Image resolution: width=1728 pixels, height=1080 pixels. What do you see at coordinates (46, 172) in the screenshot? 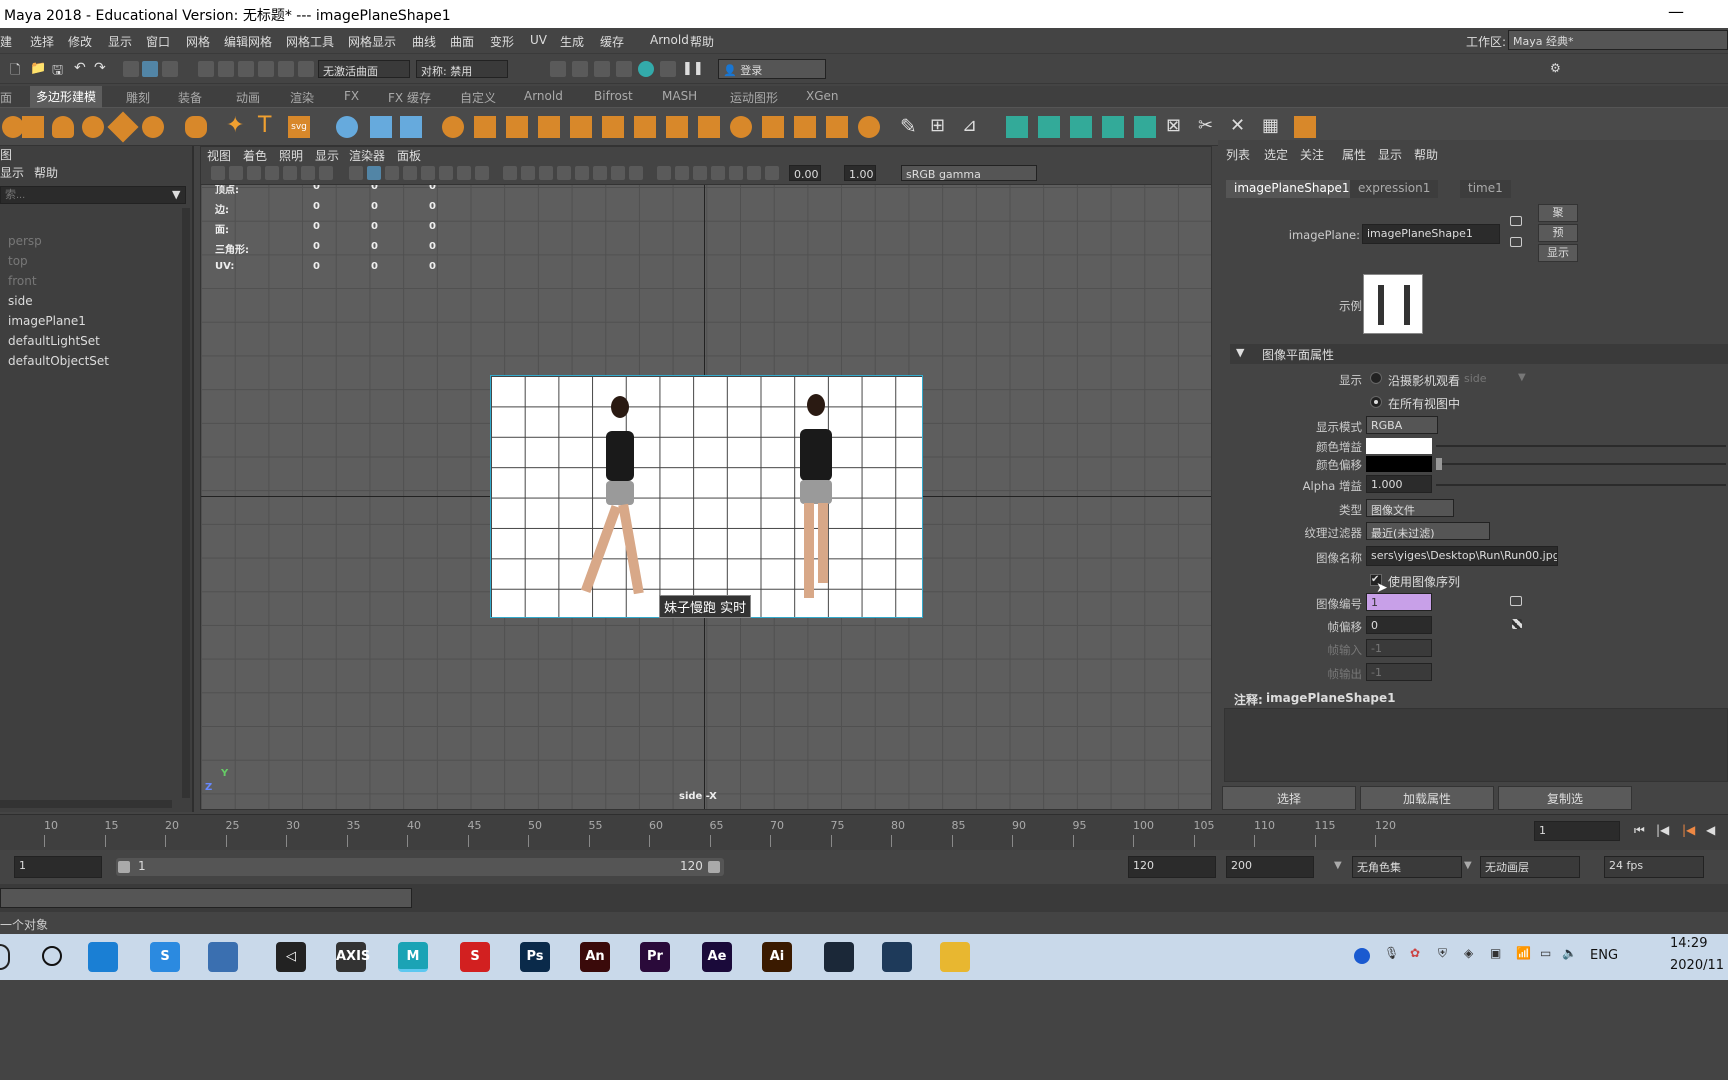
I see `outliner-menu-help: 帮助` at bounding box center [46, 172].